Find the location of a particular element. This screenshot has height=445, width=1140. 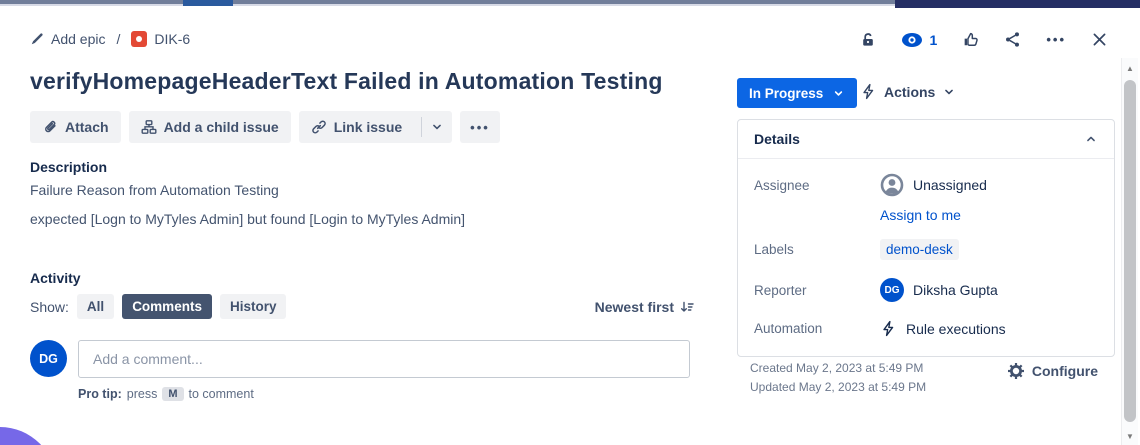

labels-row: Labels demo-desk is located at coordinates (926, 249).